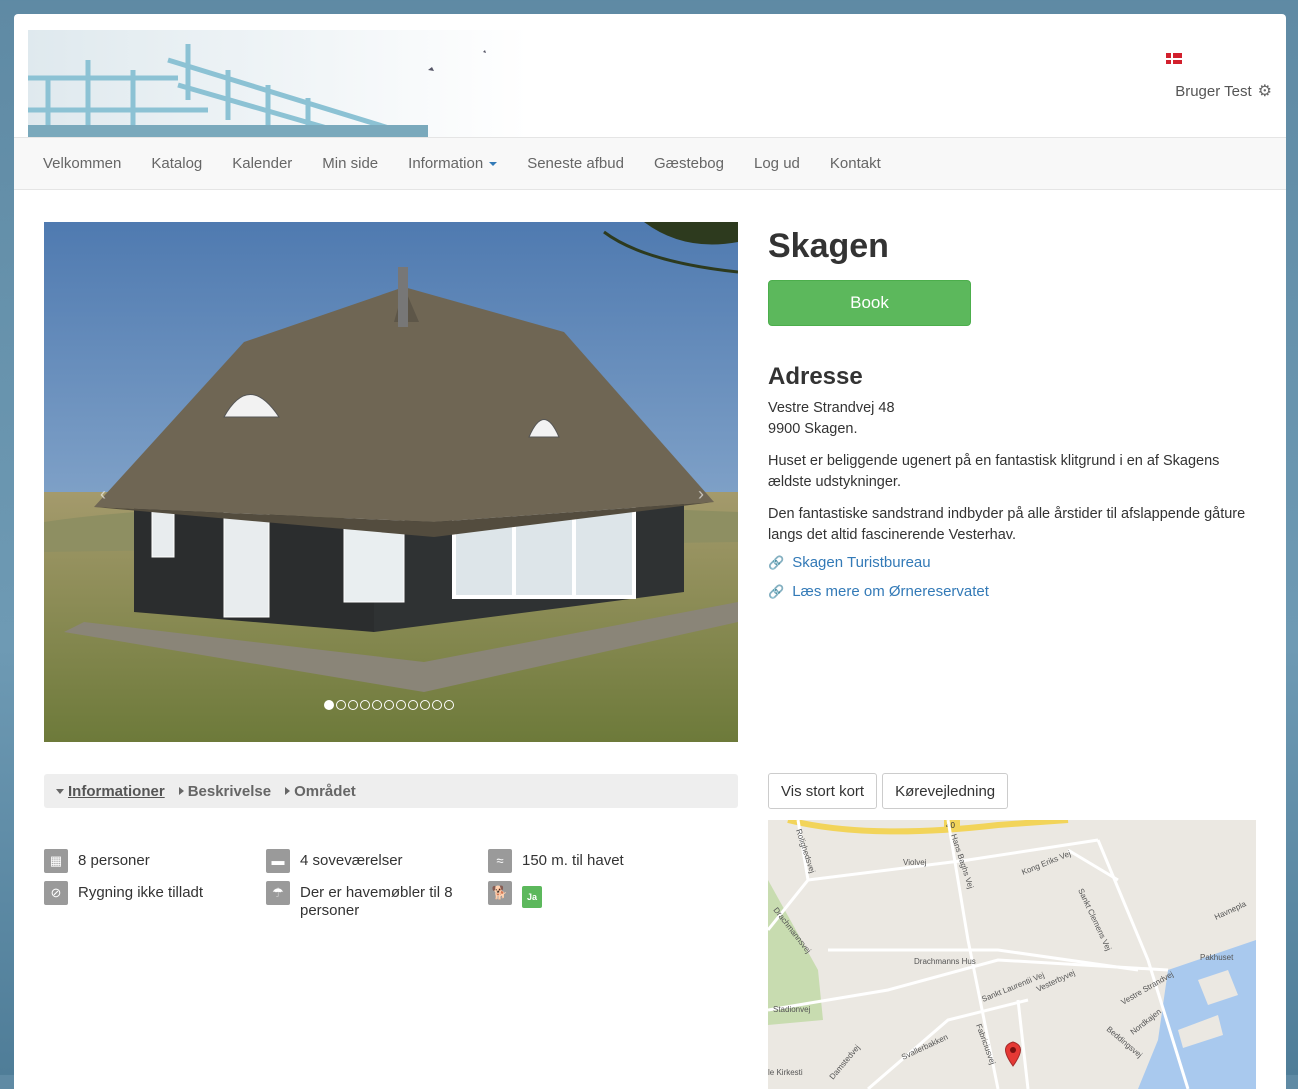 The width and height of the screenshot is (1298, 1089). I want to click on banner-image, so click(278, 83).